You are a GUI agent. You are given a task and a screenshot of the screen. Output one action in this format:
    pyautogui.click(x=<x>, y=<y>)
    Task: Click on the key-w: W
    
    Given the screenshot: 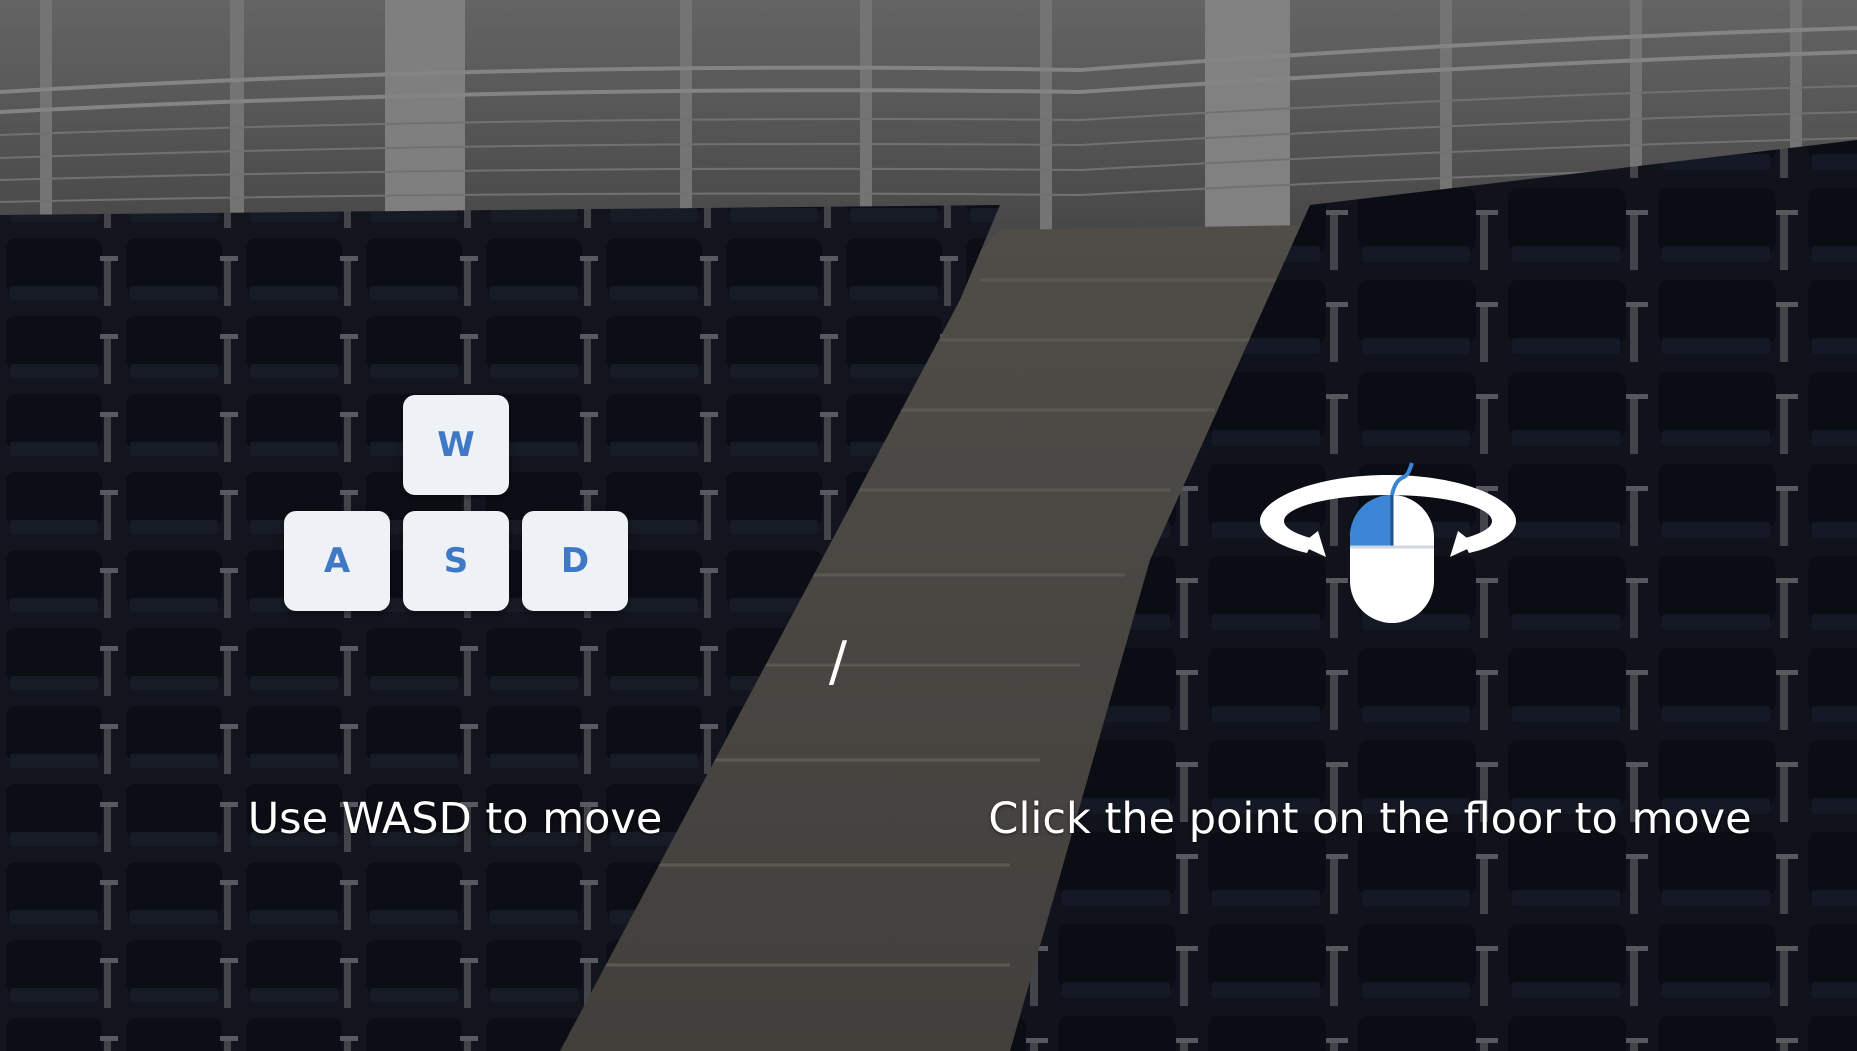 What is the action you would take?
    pyautogui.click(x=456, y=445)
    